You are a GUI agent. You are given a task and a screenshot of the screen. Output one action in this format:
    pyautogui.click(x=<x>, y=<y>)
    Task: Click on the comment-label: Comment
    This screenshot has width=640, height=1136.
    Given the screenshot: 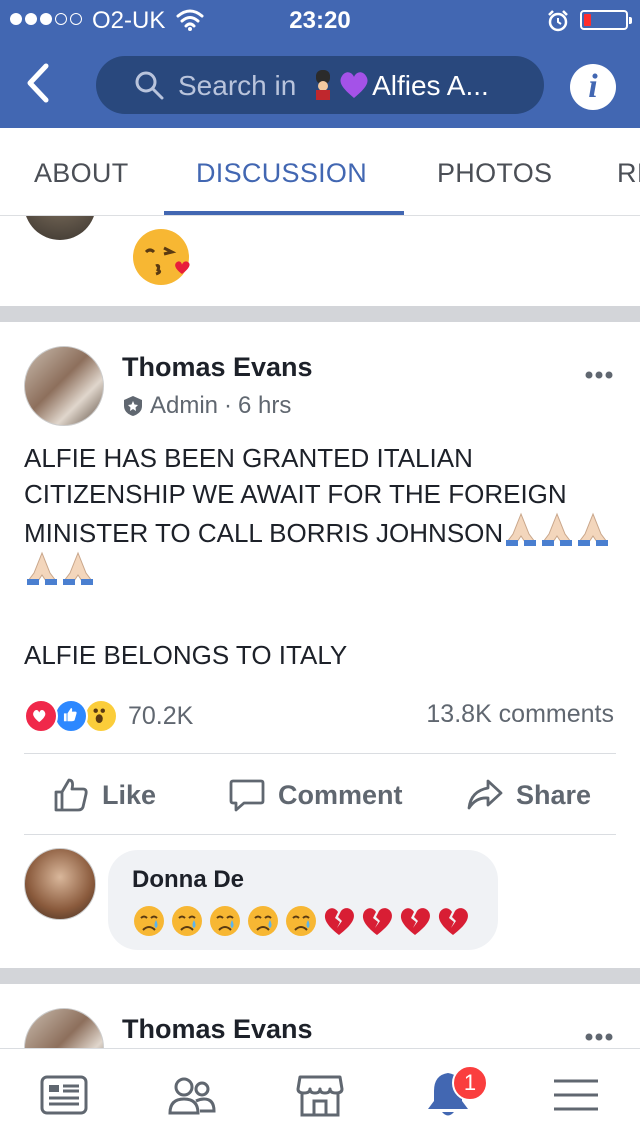 What is the action you would take?
    pyautogui.click(x=340, y=794)
    